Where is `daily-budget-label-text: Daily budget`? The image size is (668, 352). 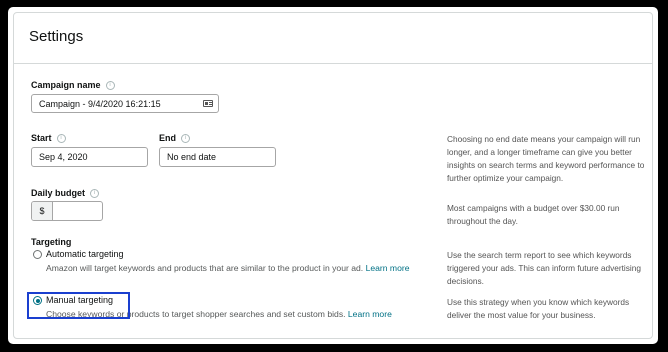 daily-budget-label-text: Daily budget is located at coordinates (58, 193).